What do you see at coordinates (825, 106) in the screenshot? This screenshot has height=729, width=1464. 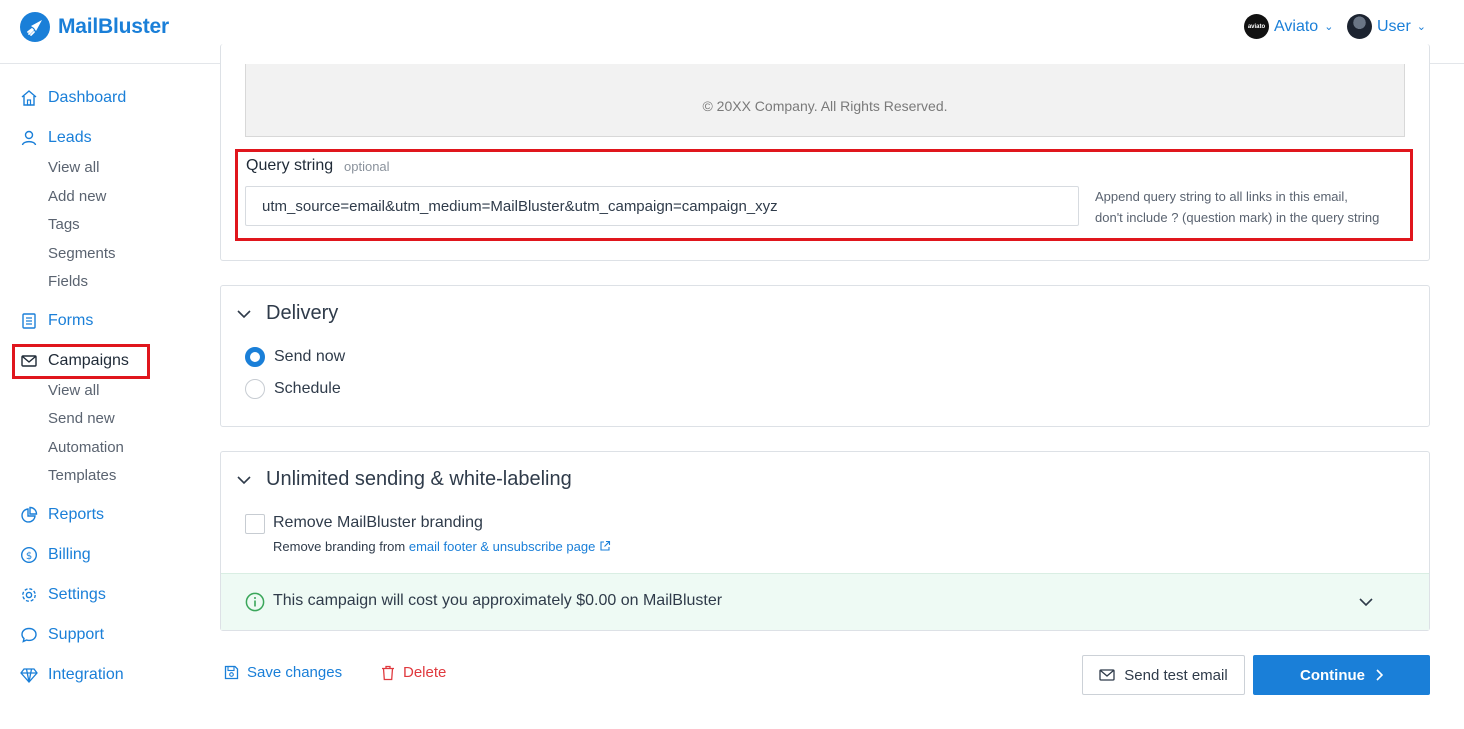 I see `copyright-text: © 20XX Company. All Rights Reserved.` at bounding box center [825, 106].